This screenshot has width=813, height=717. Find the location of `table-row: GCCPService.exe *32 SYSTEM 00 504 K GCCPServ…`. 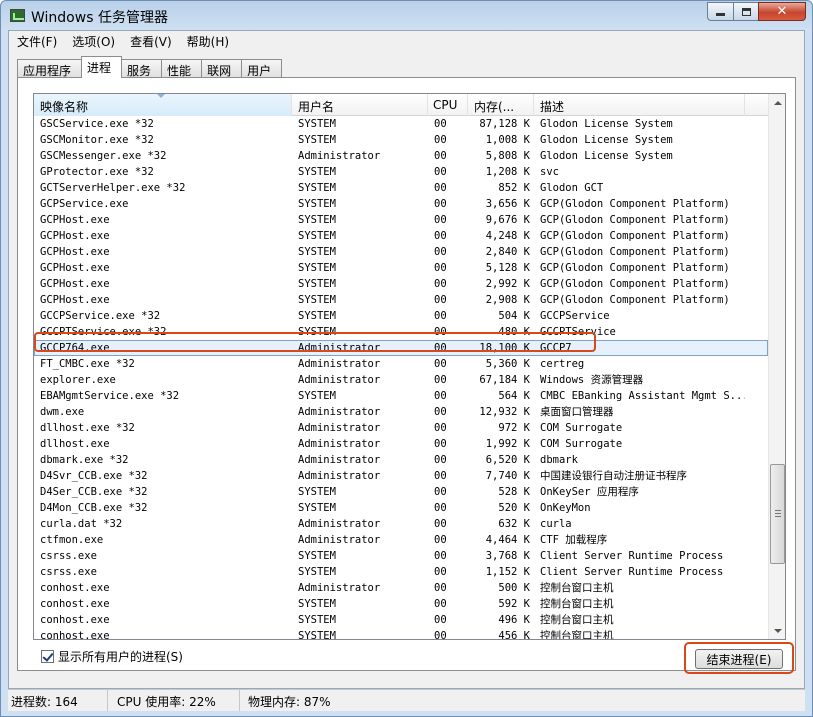

table-row: GCCPService.exe *32 SYSTEM 00 504 K GCCPServ… is located at coordinates (401, 316).